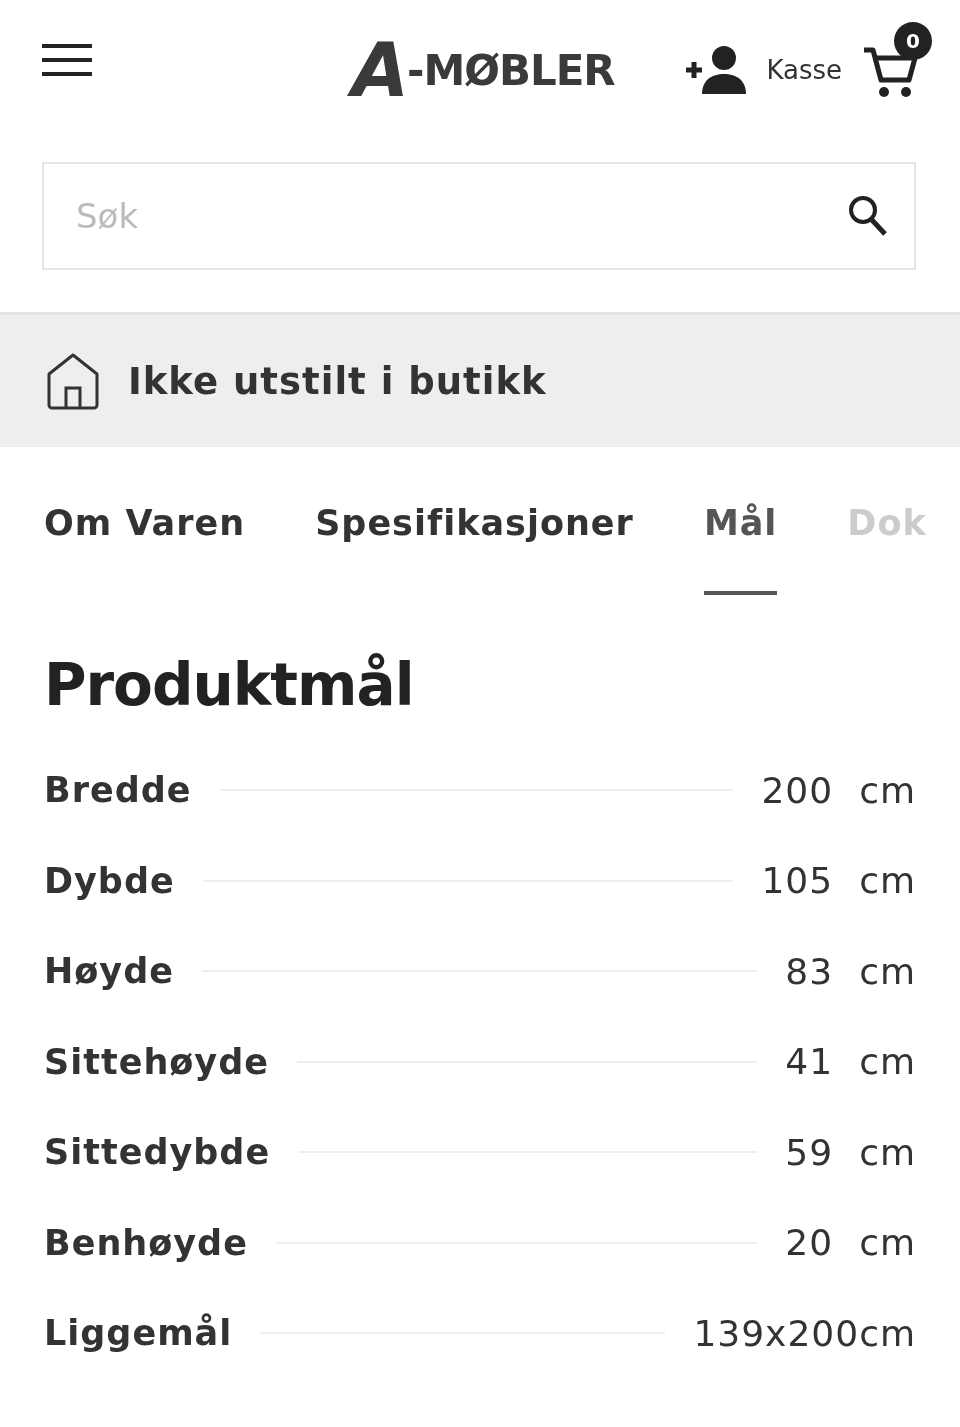 This screenshot has width=960, height=1427. Describe the element at coordinates (156, 1061) in the screenshot. I see `dimension-label: Sittehøyde` at that location.